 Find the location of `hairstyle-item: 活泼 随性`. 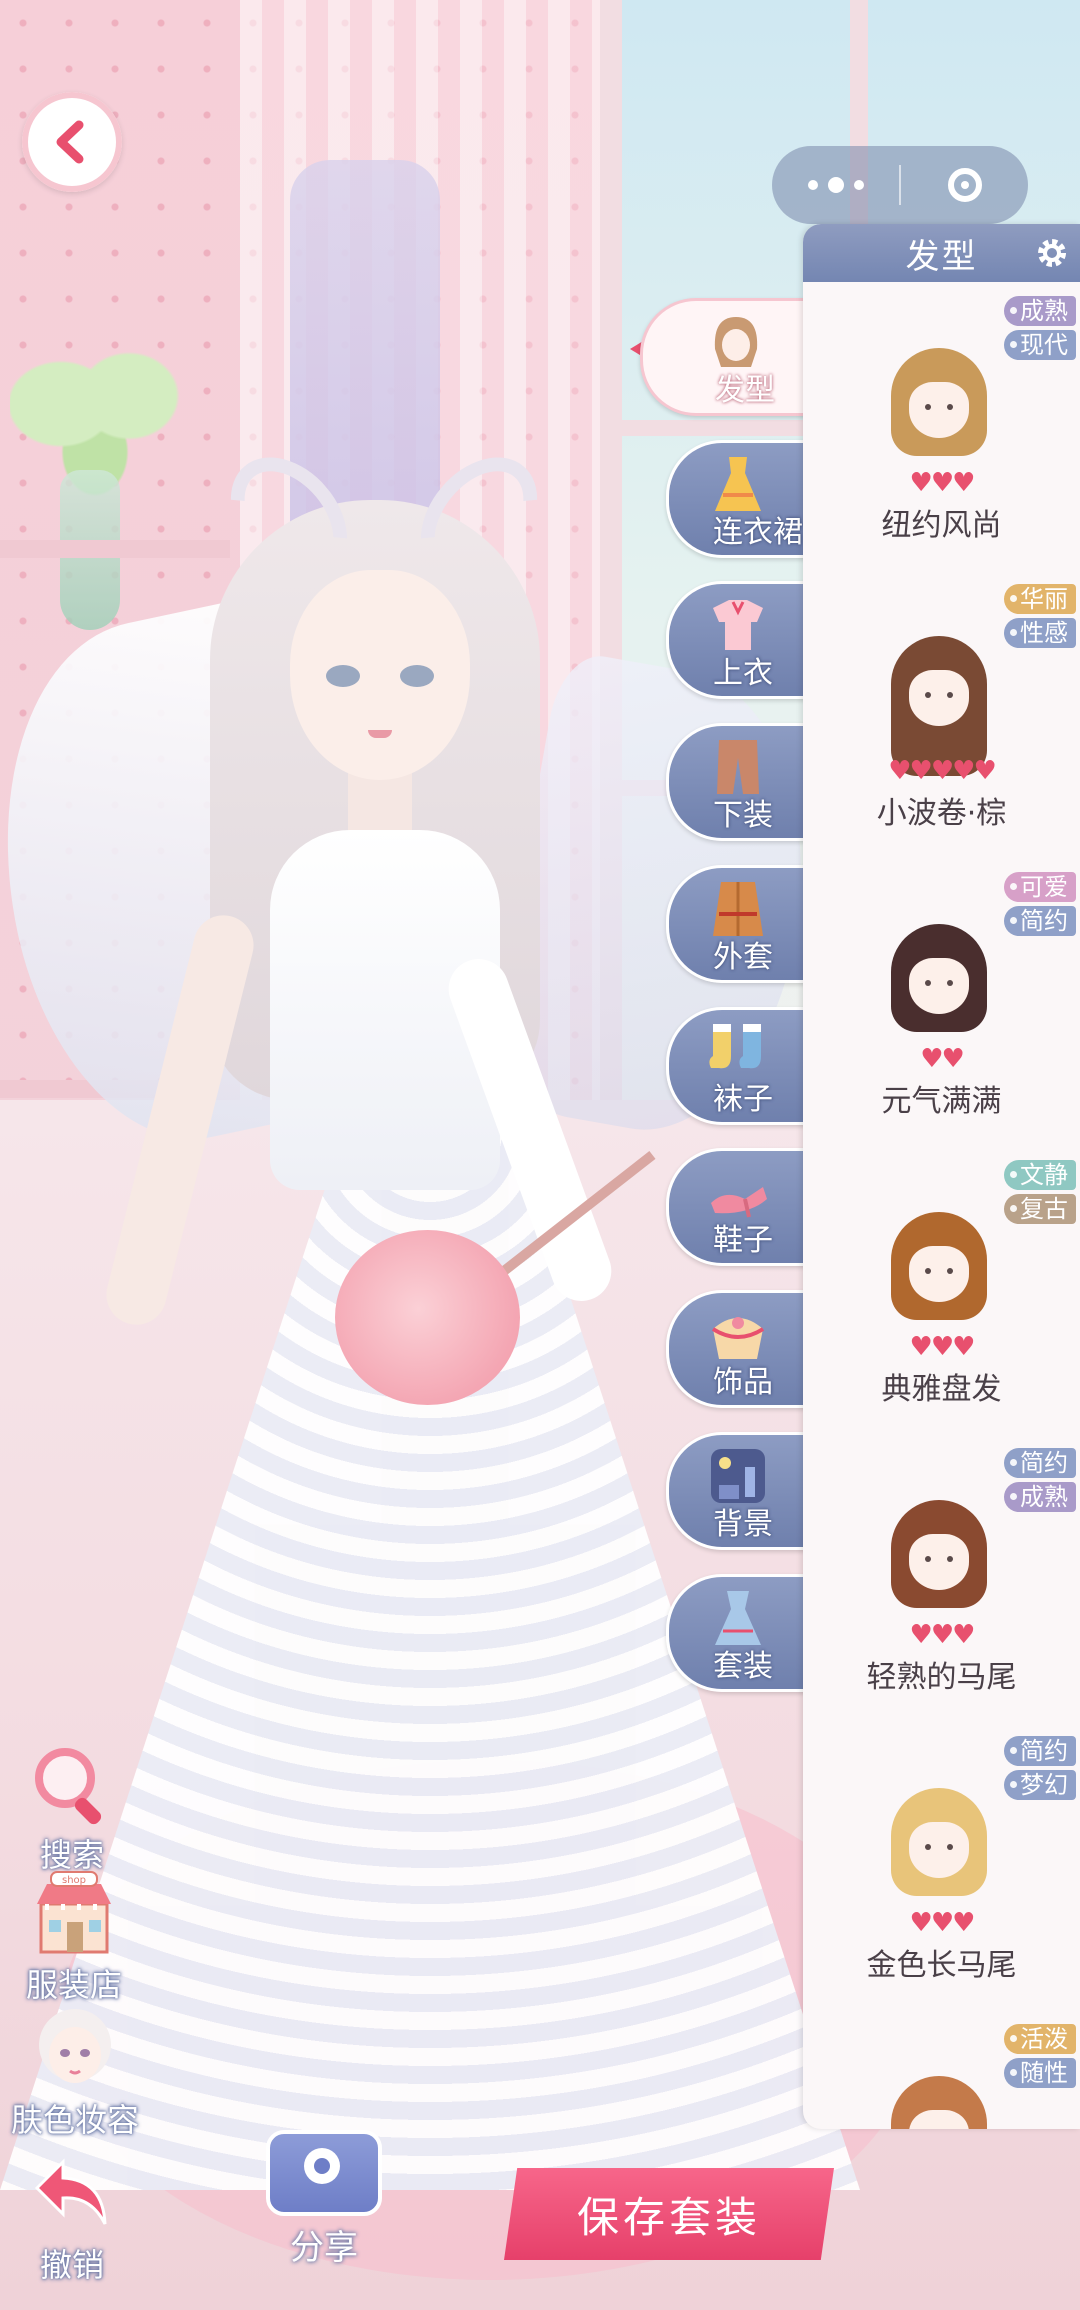

hairstyle-item: 活泼 随性 is located at coordinates (941, 2069).